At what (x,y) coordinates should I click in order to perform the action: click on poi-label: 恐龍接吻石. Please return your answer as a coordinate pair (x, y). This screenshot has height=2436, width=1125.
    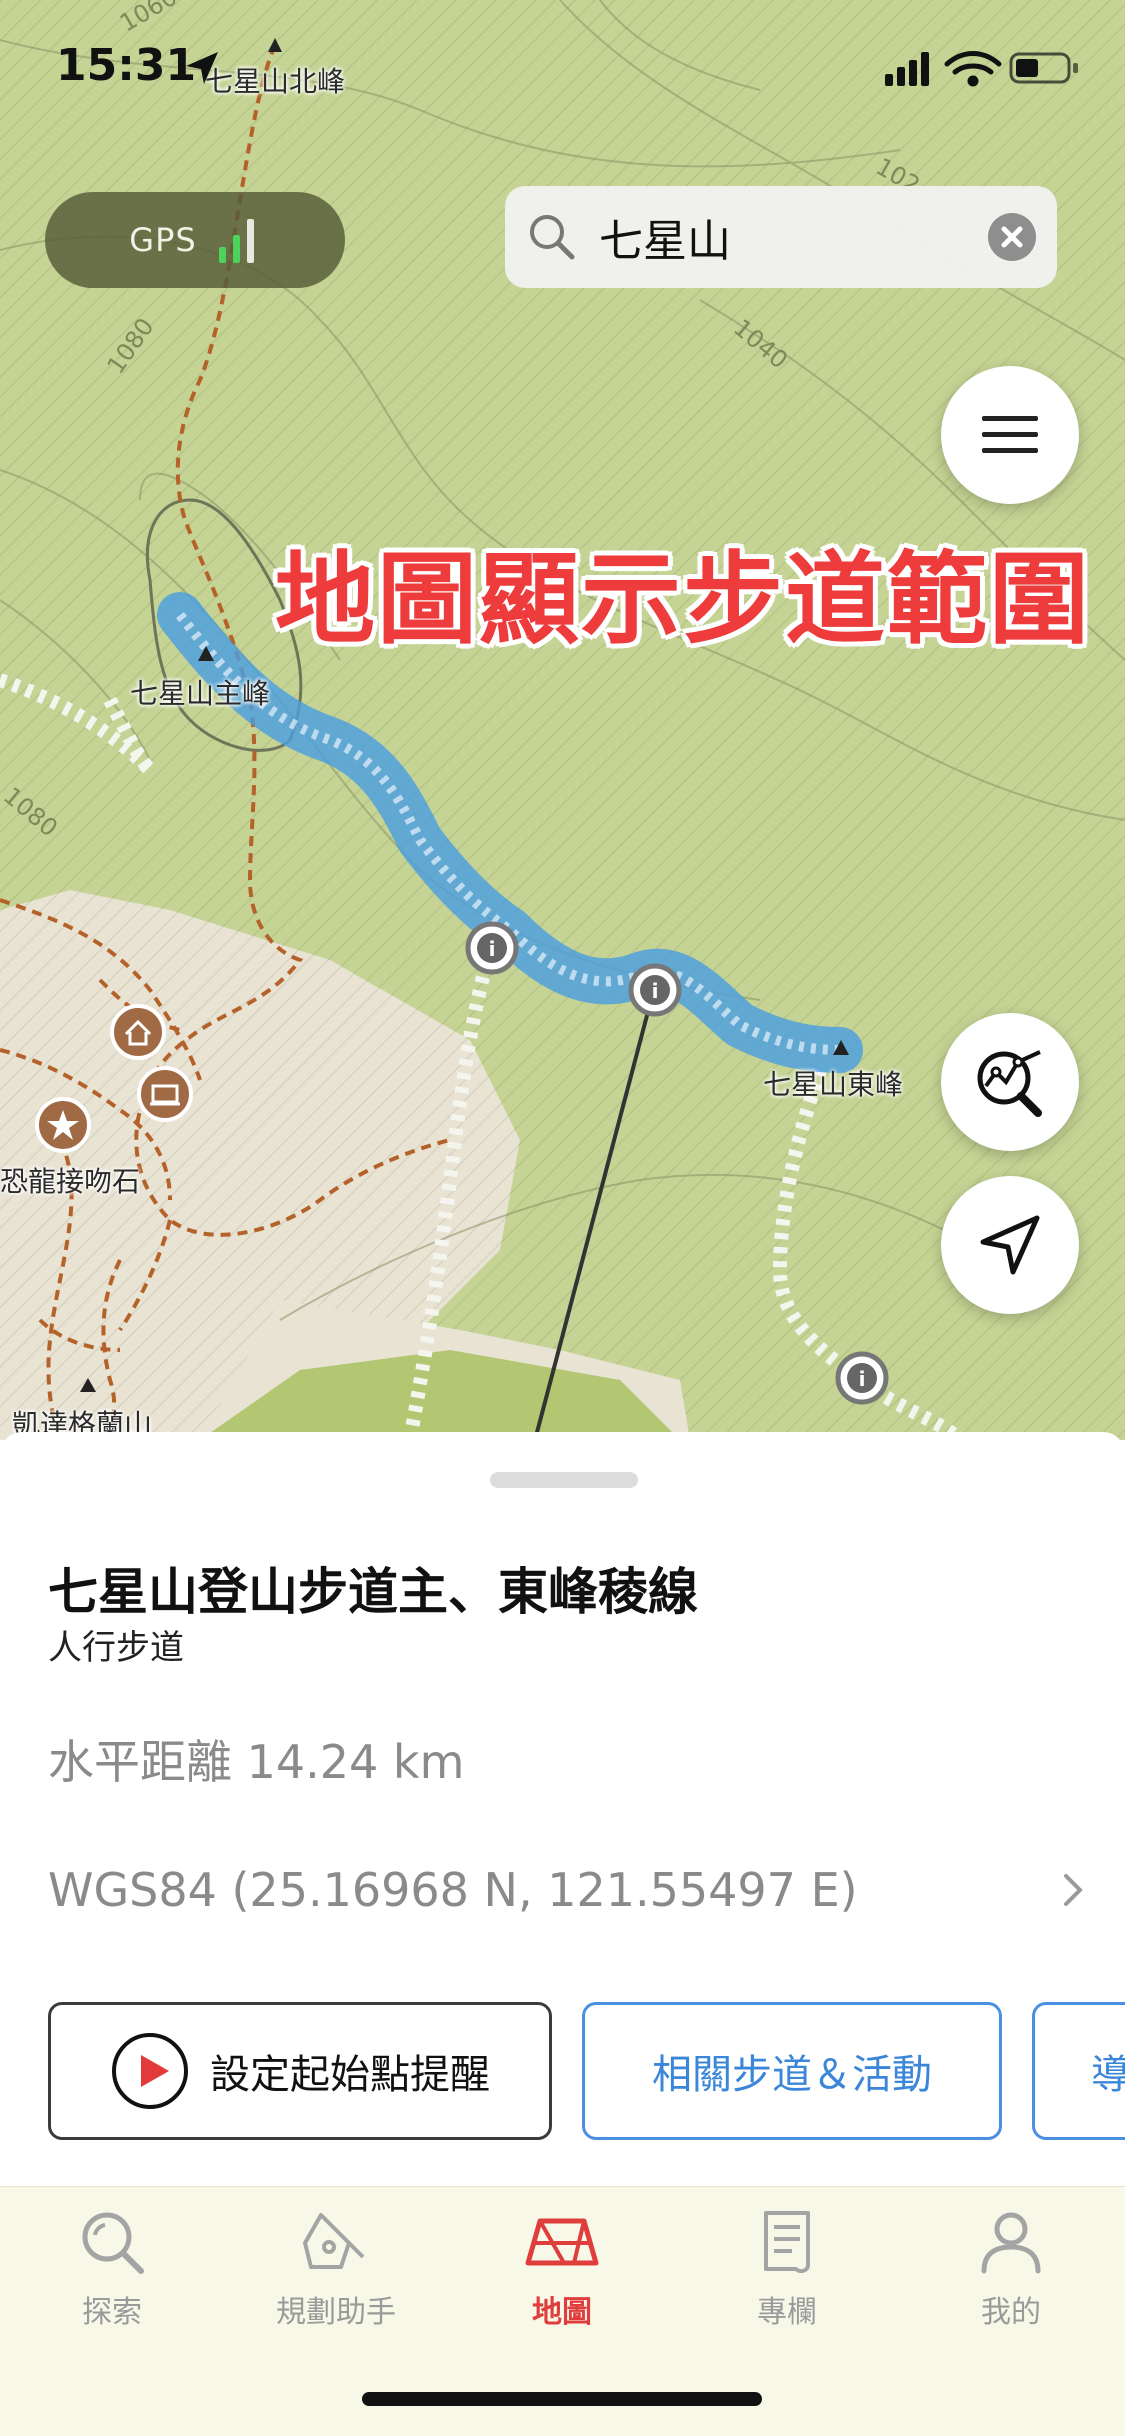
    Looking at the image, I should click on (70, 1181).